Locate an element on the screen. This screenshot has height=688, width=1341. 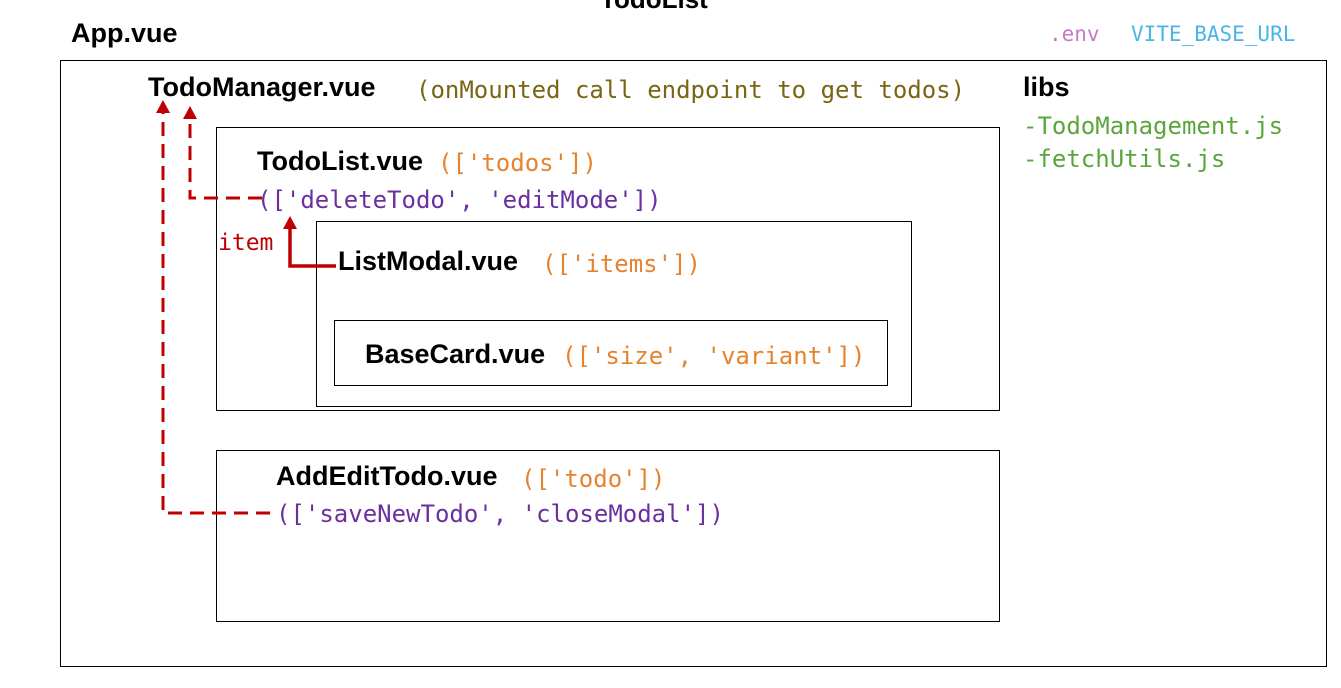
add-edit-emit-arrowhead is located at coordinates (163, 106).